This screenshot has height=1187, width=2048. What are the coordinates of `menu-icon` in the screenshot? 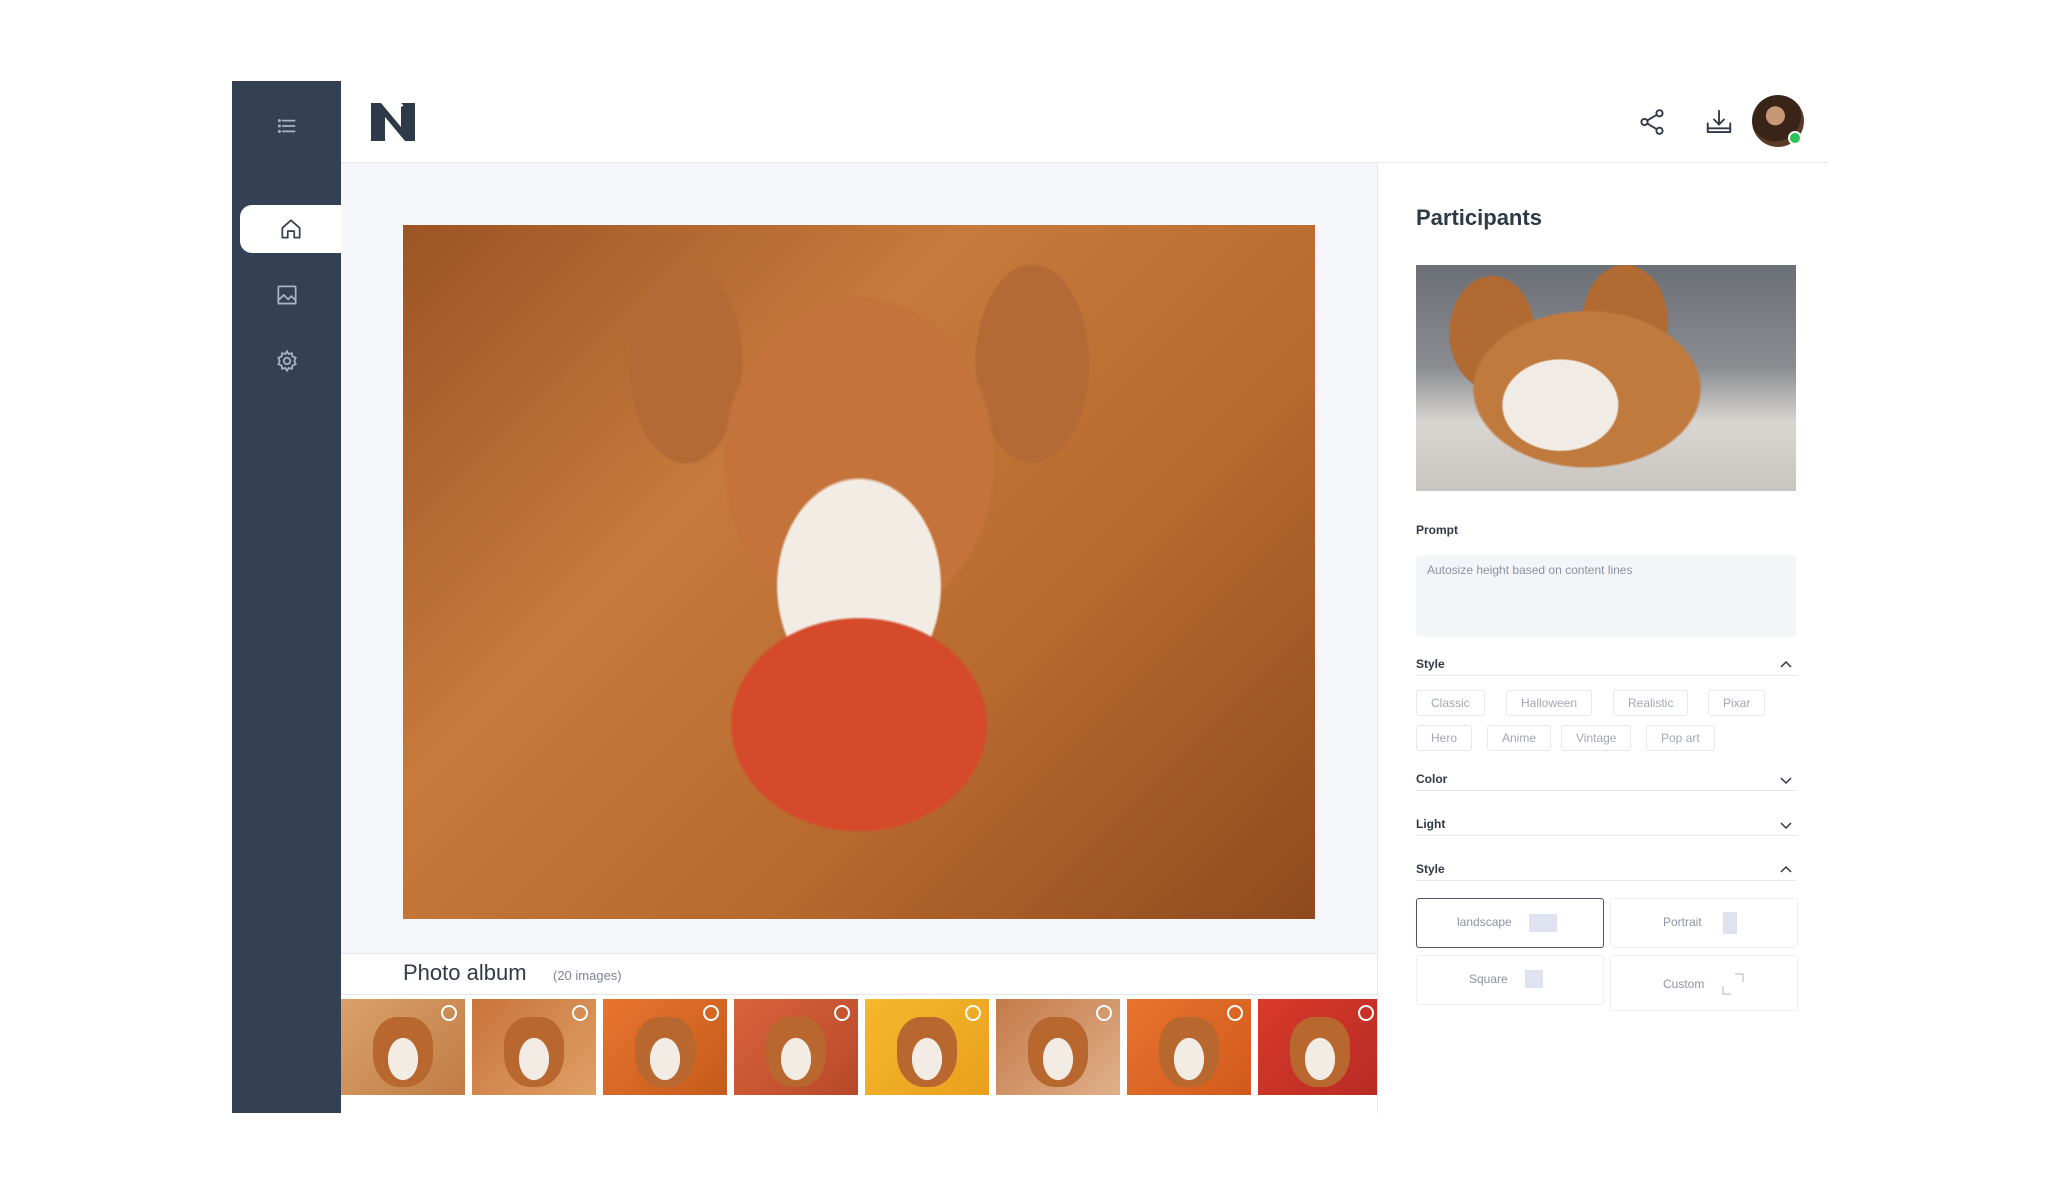 It's located at (286, 126).